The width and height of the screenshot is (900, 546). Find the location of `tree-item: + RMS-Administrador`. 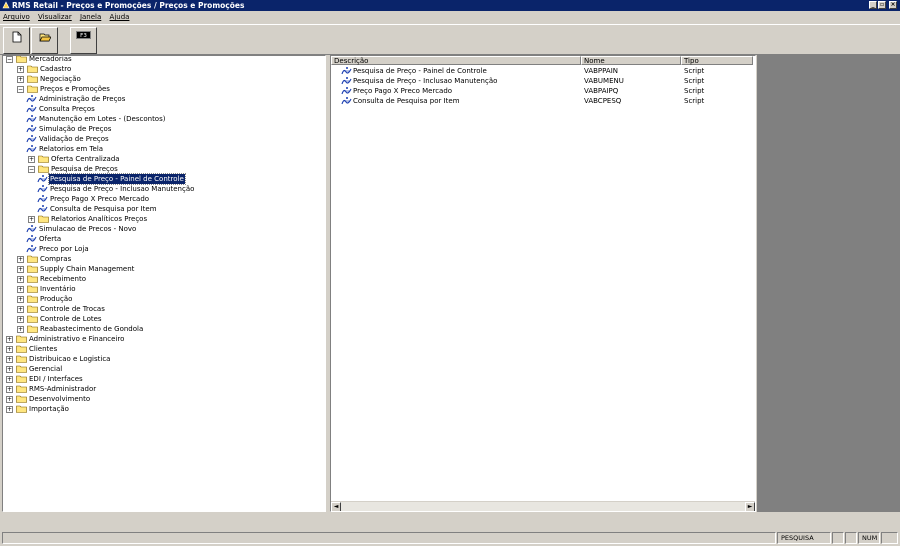

tree-item: + RMS-Administrador is located at coordinates (163, 389).